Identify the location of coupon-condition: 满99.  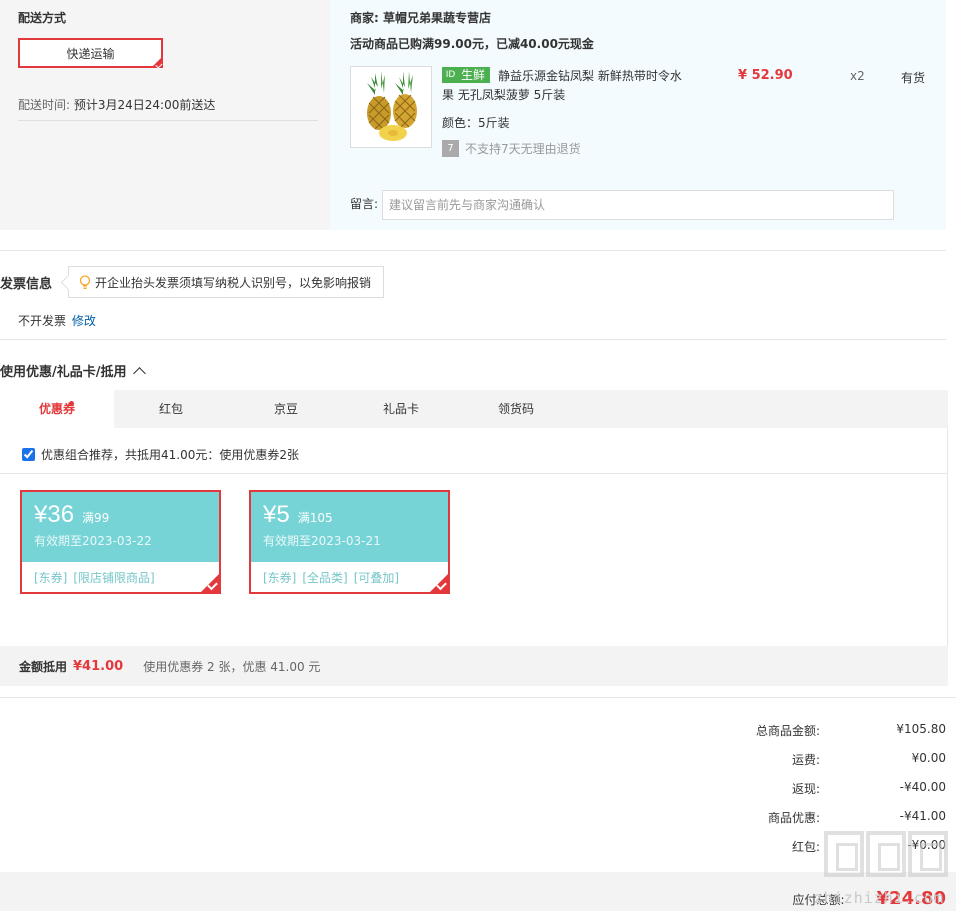
(96, 518).